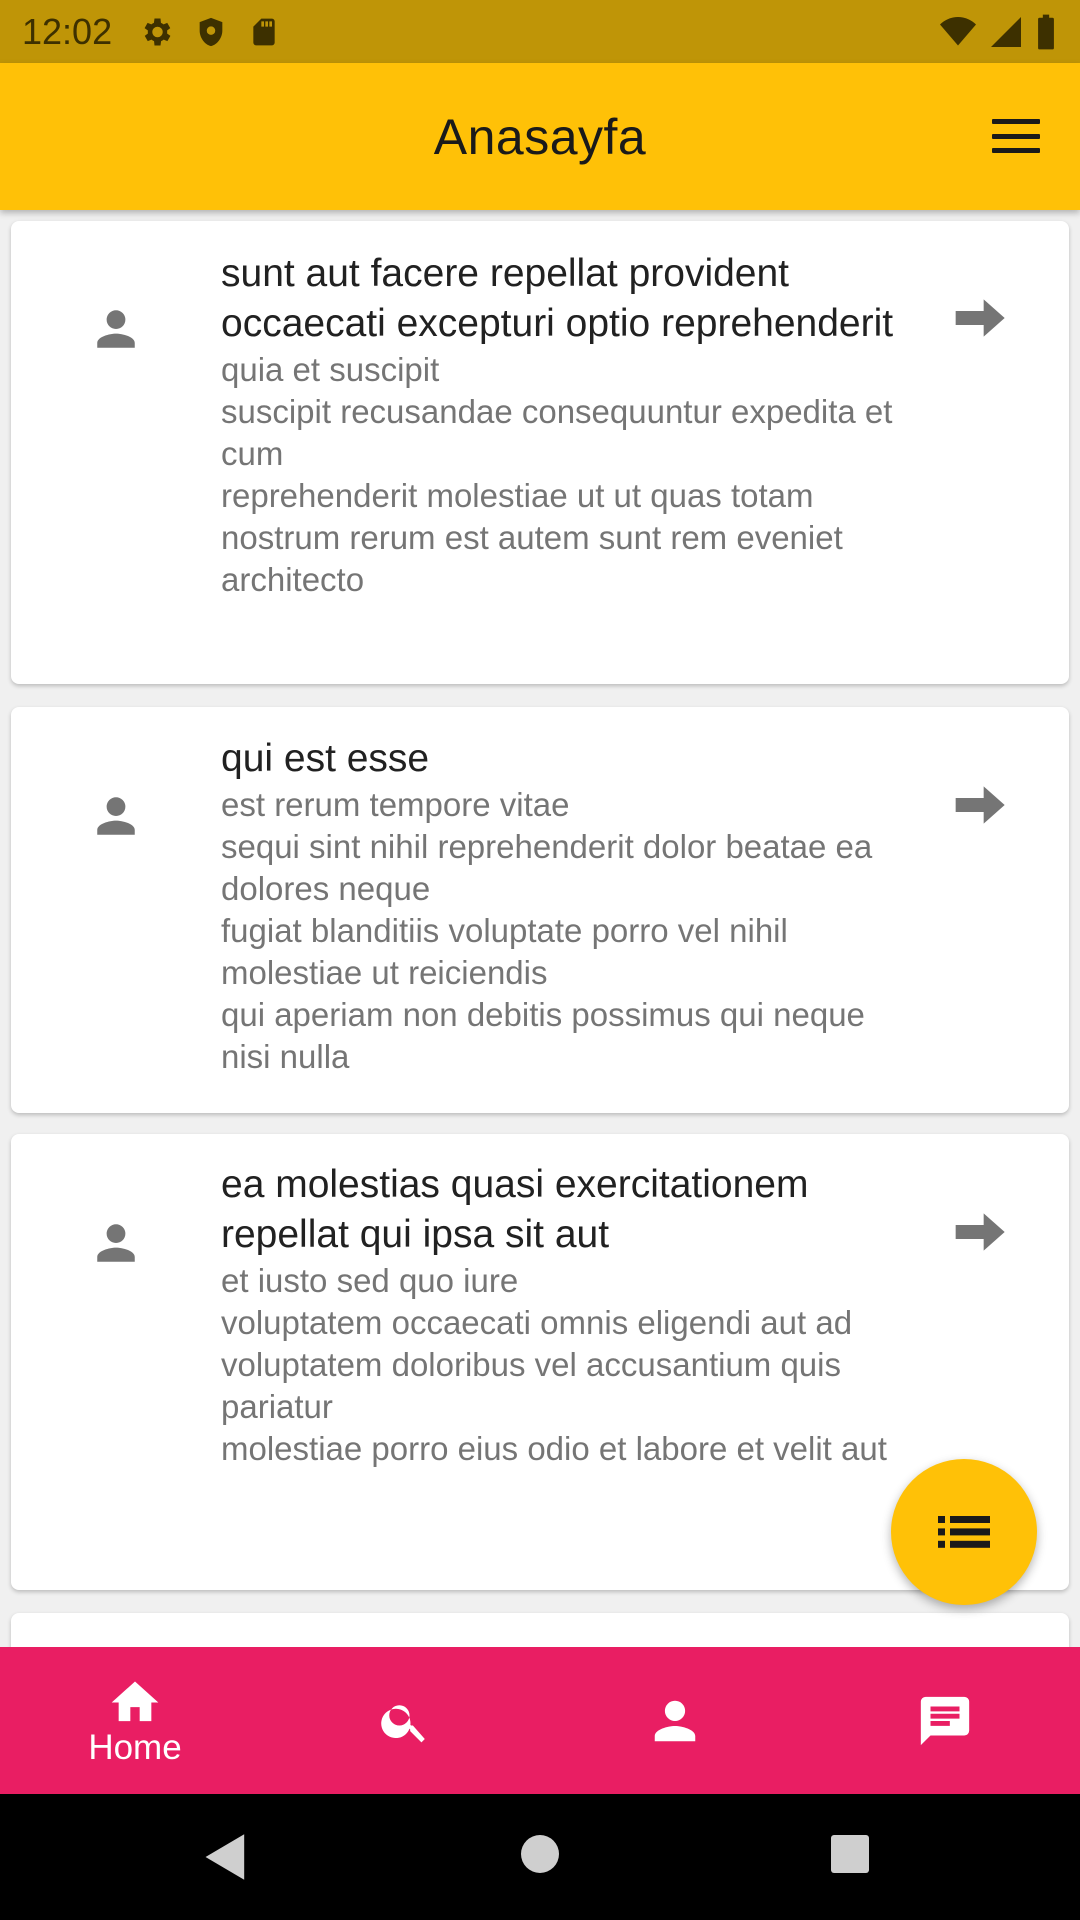 Image resolution: width=1080 pixels, height=1920 pixels. Describe the element at coordinates (540, 1630) in the screenshot. I see `post-card` at that location.